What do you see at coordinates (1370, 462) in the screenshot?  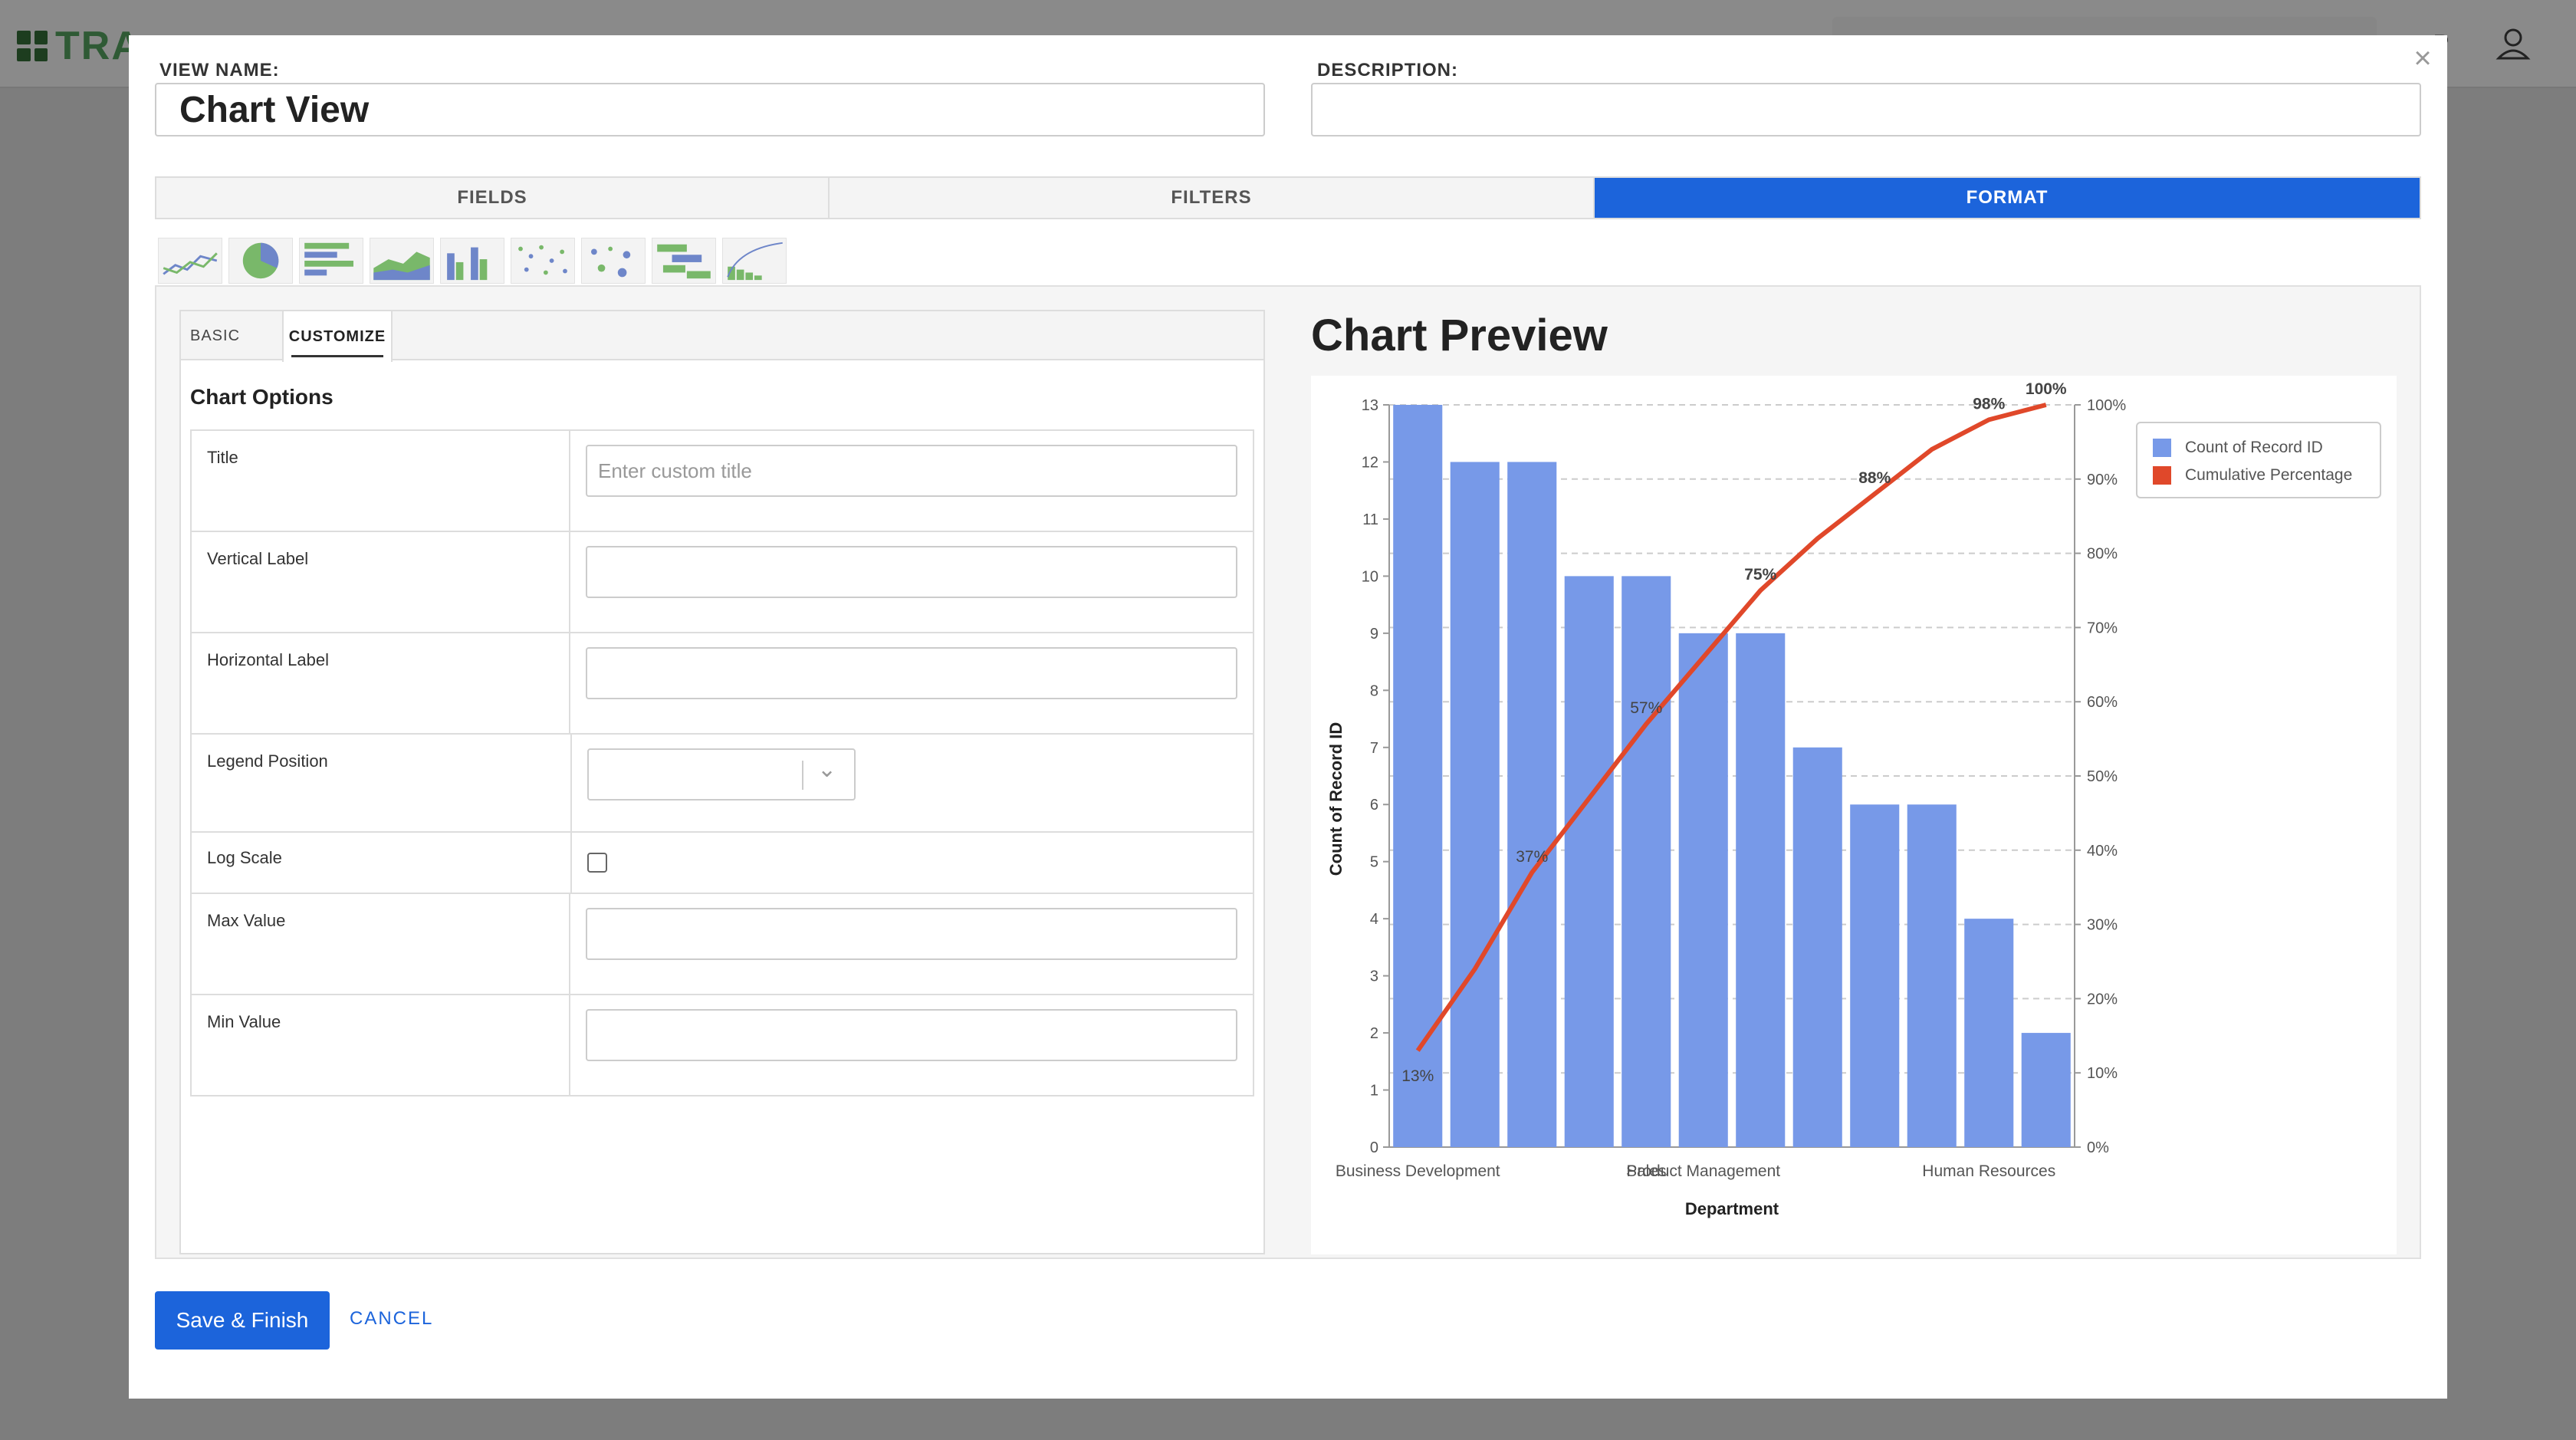 I see `y-tick-label: 12` at bounding box center [1370, 462].